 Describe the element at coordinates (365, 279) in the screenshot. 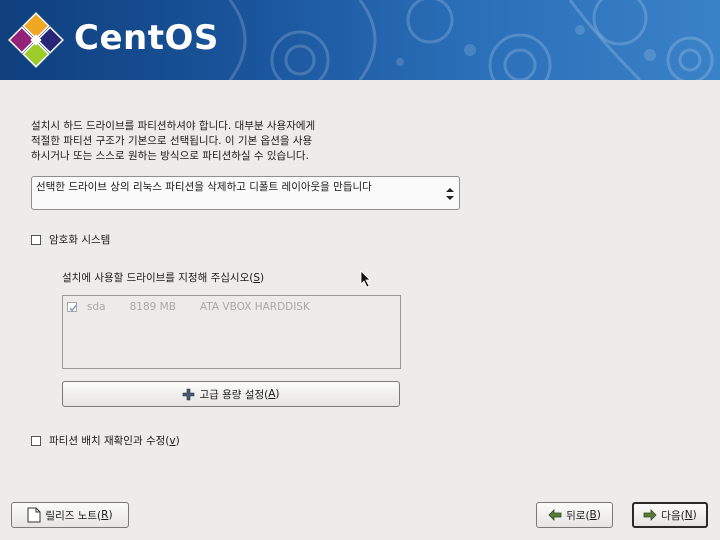

I see `mouse-cursor-icon` at that location.